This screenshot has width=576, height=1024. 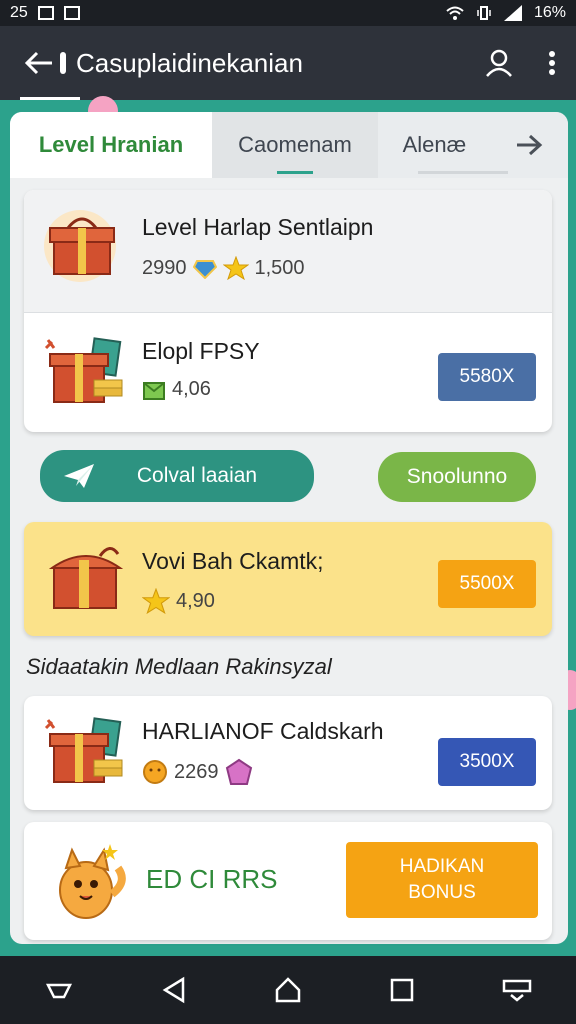 I want to click on status-bar: 25 16%, so click(x=288, y=13).